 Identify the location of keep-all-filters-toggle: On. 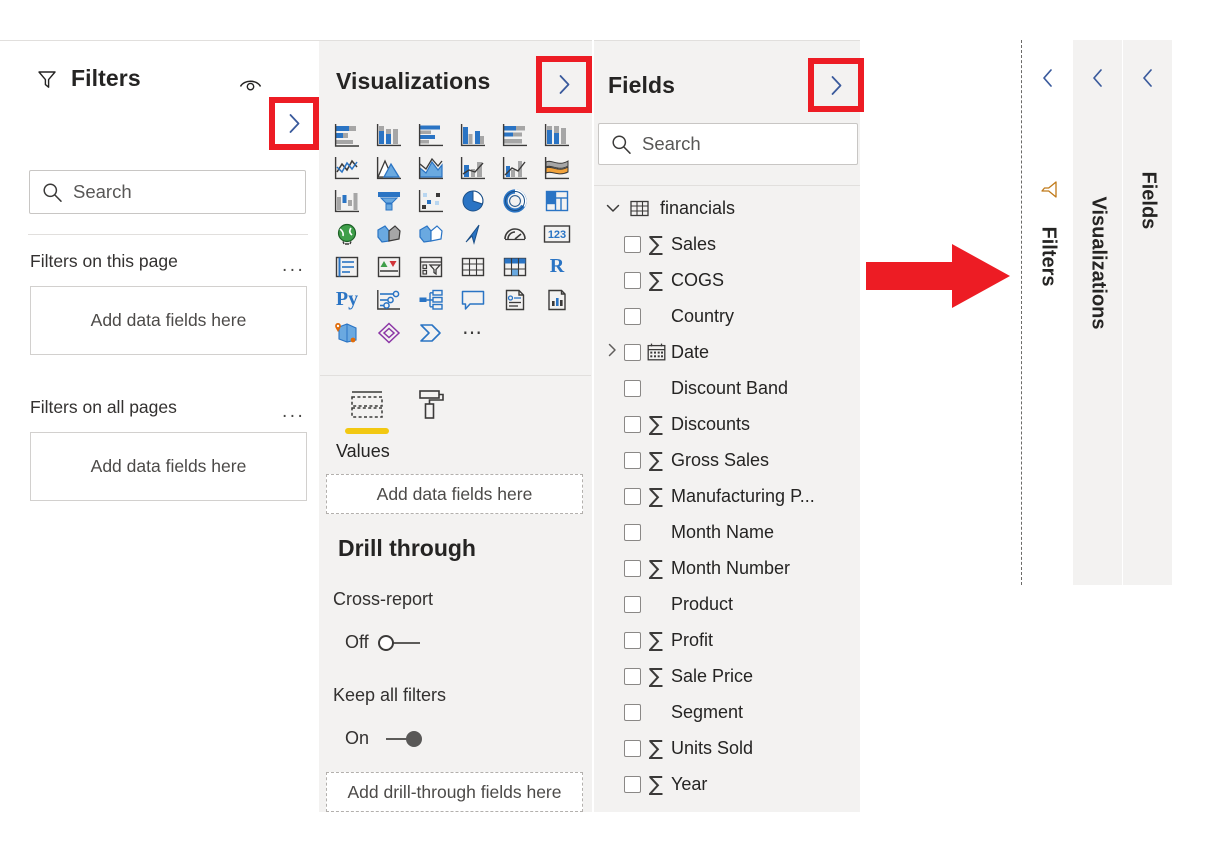
(384, 738).